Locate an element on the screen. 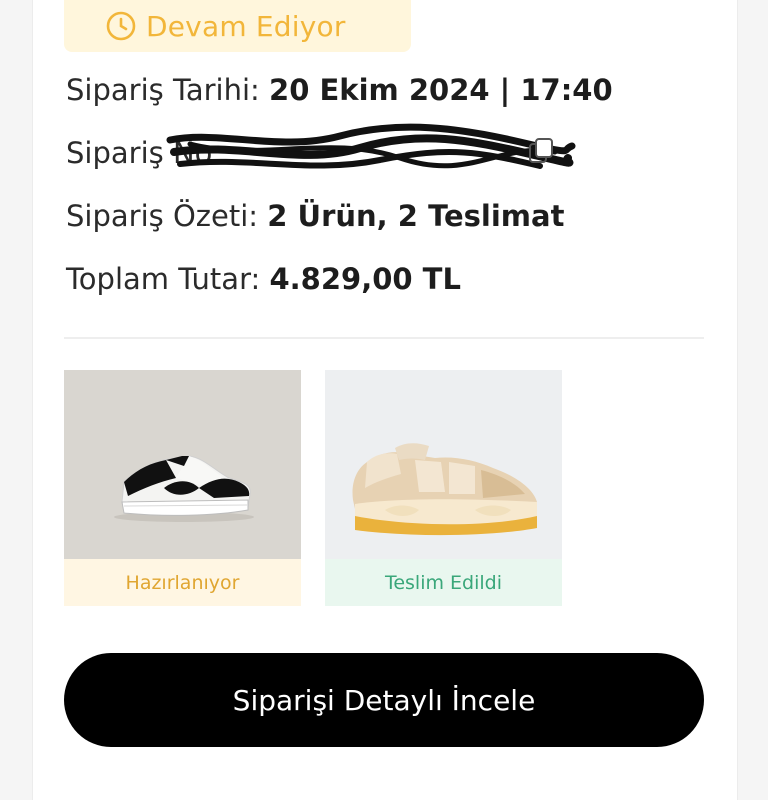 This screenshot has width=768, height=800. order-date-label: Sipariş Tarihi: is located at coordinates (163, 90).